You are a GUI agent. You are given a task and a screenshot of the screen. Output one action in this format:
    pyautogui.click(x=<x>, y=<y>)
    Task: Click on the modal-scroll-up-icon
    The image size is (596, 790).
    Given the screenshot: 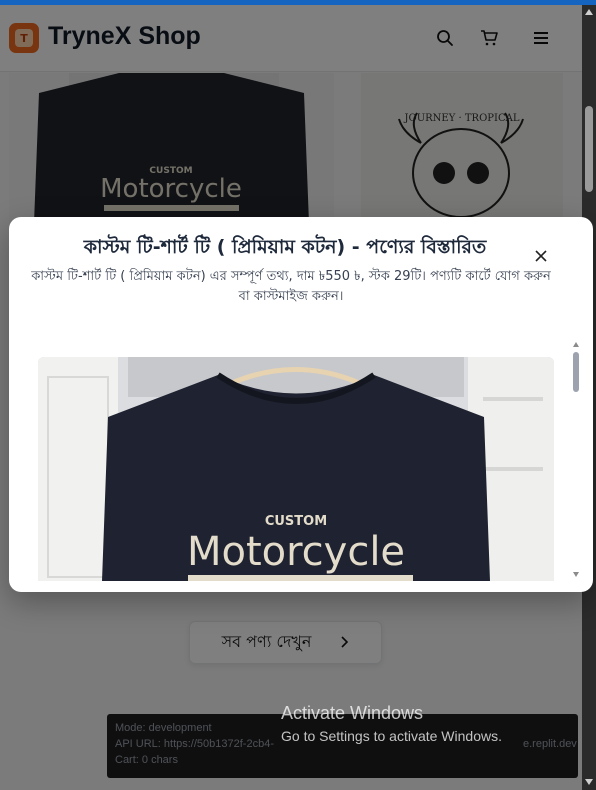 What is the action you would take?
    pyautogui.click(x=576, y=344)
    